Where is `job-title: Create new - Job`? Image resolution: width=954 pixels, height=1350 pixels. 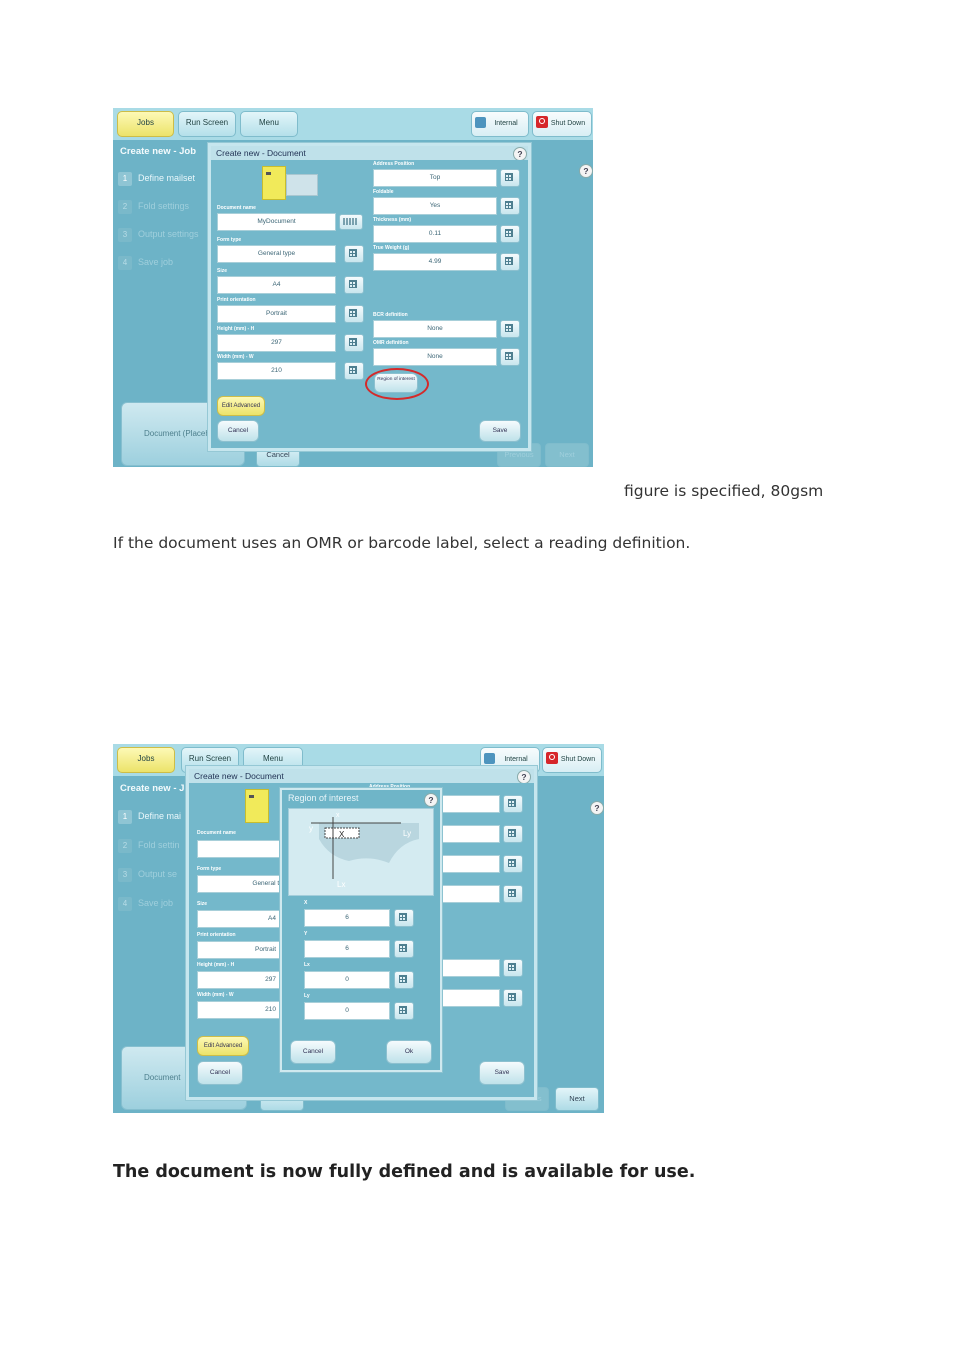
job-title: Create new - Job is located at coordinates (158, 151).